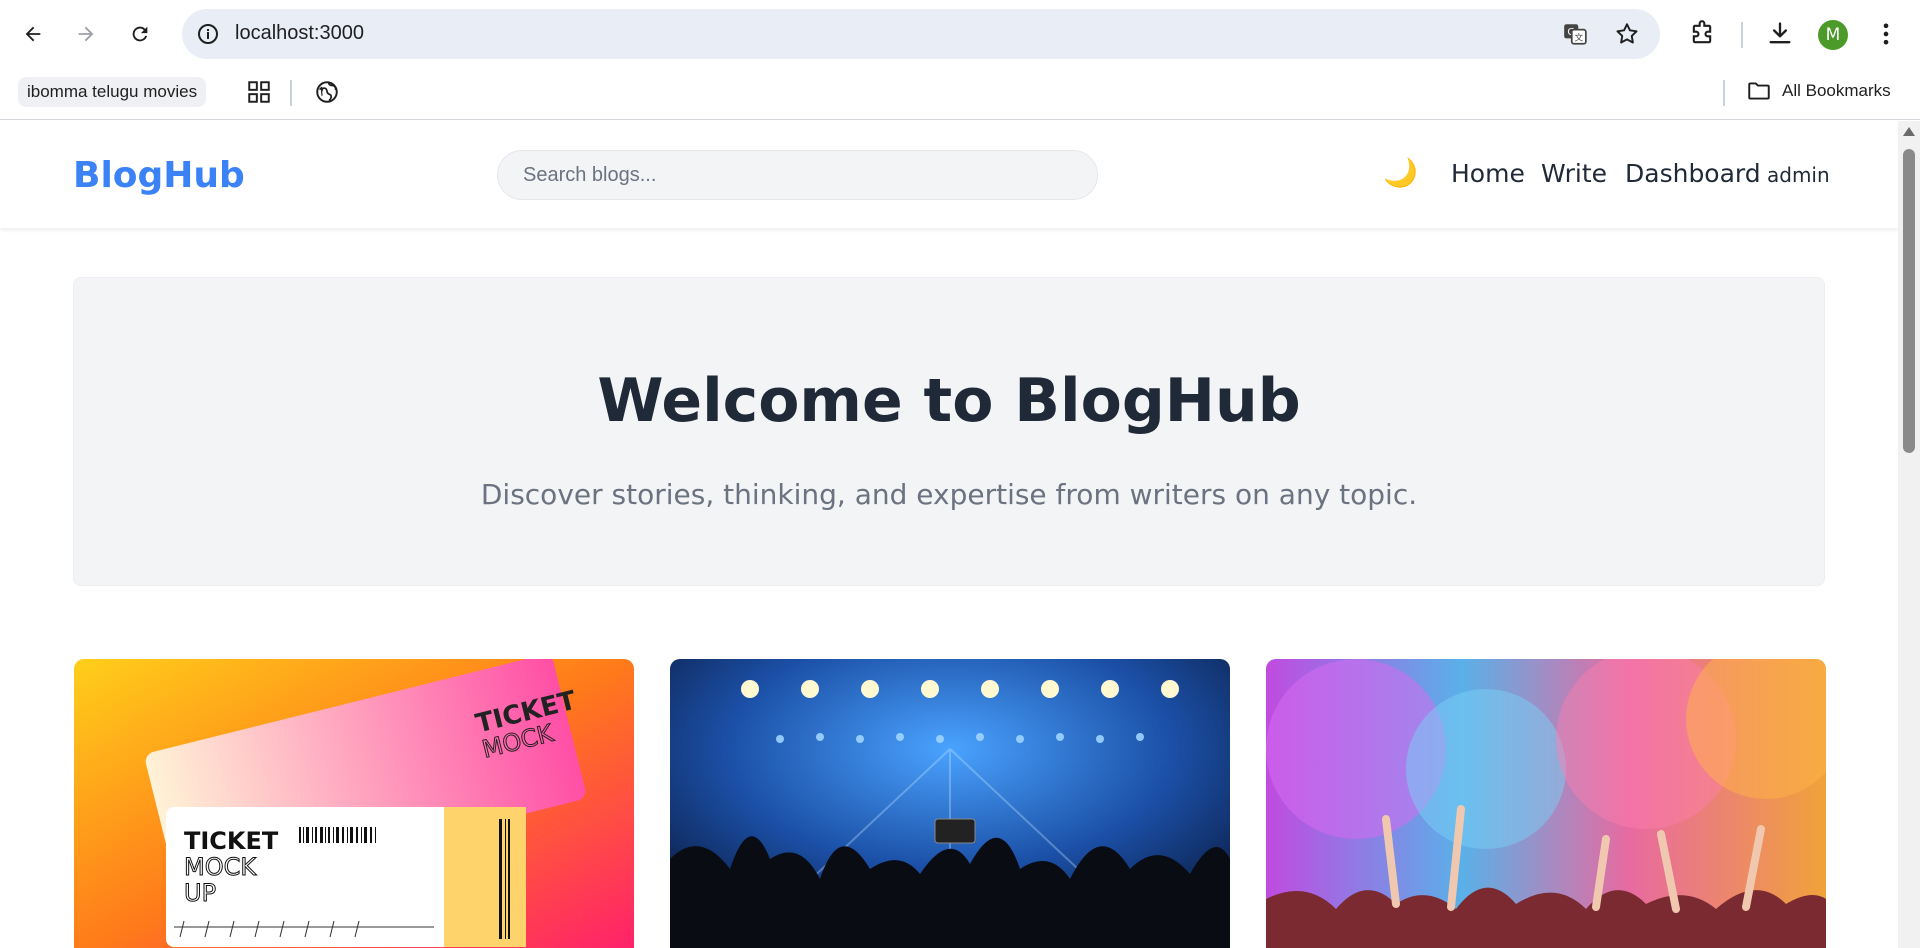  What do you see at coordinates (921, 34) in the screenshot?
I see `address-bar: localhost:3000 G文` at bounding box center [921, 34].